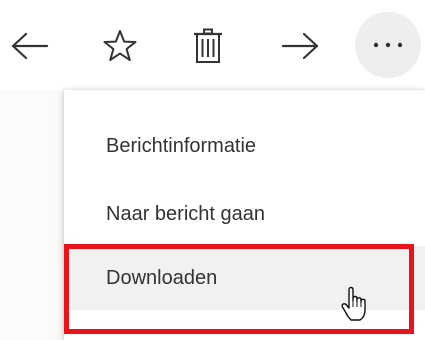  Describe the element at coordinates (185, 214) in the screenshot. I see `menu-item-label: Naar bericht gaan` at that location.